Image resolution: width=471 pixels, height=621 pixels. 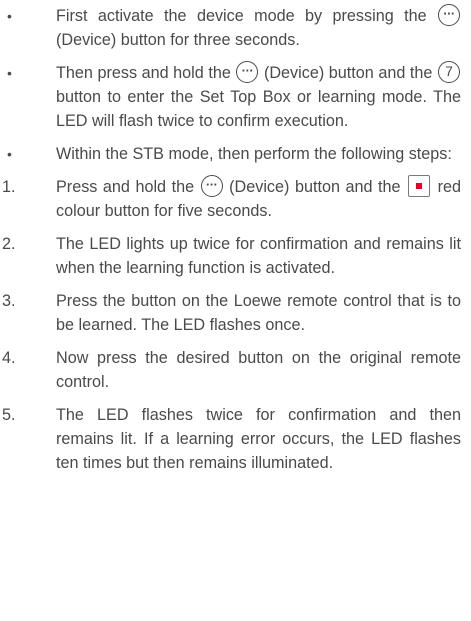 What do you see at coordinates (146, 73) in the screenshot?
I see `text-segment: Then press and hold the` at bounding box center [146, 73].